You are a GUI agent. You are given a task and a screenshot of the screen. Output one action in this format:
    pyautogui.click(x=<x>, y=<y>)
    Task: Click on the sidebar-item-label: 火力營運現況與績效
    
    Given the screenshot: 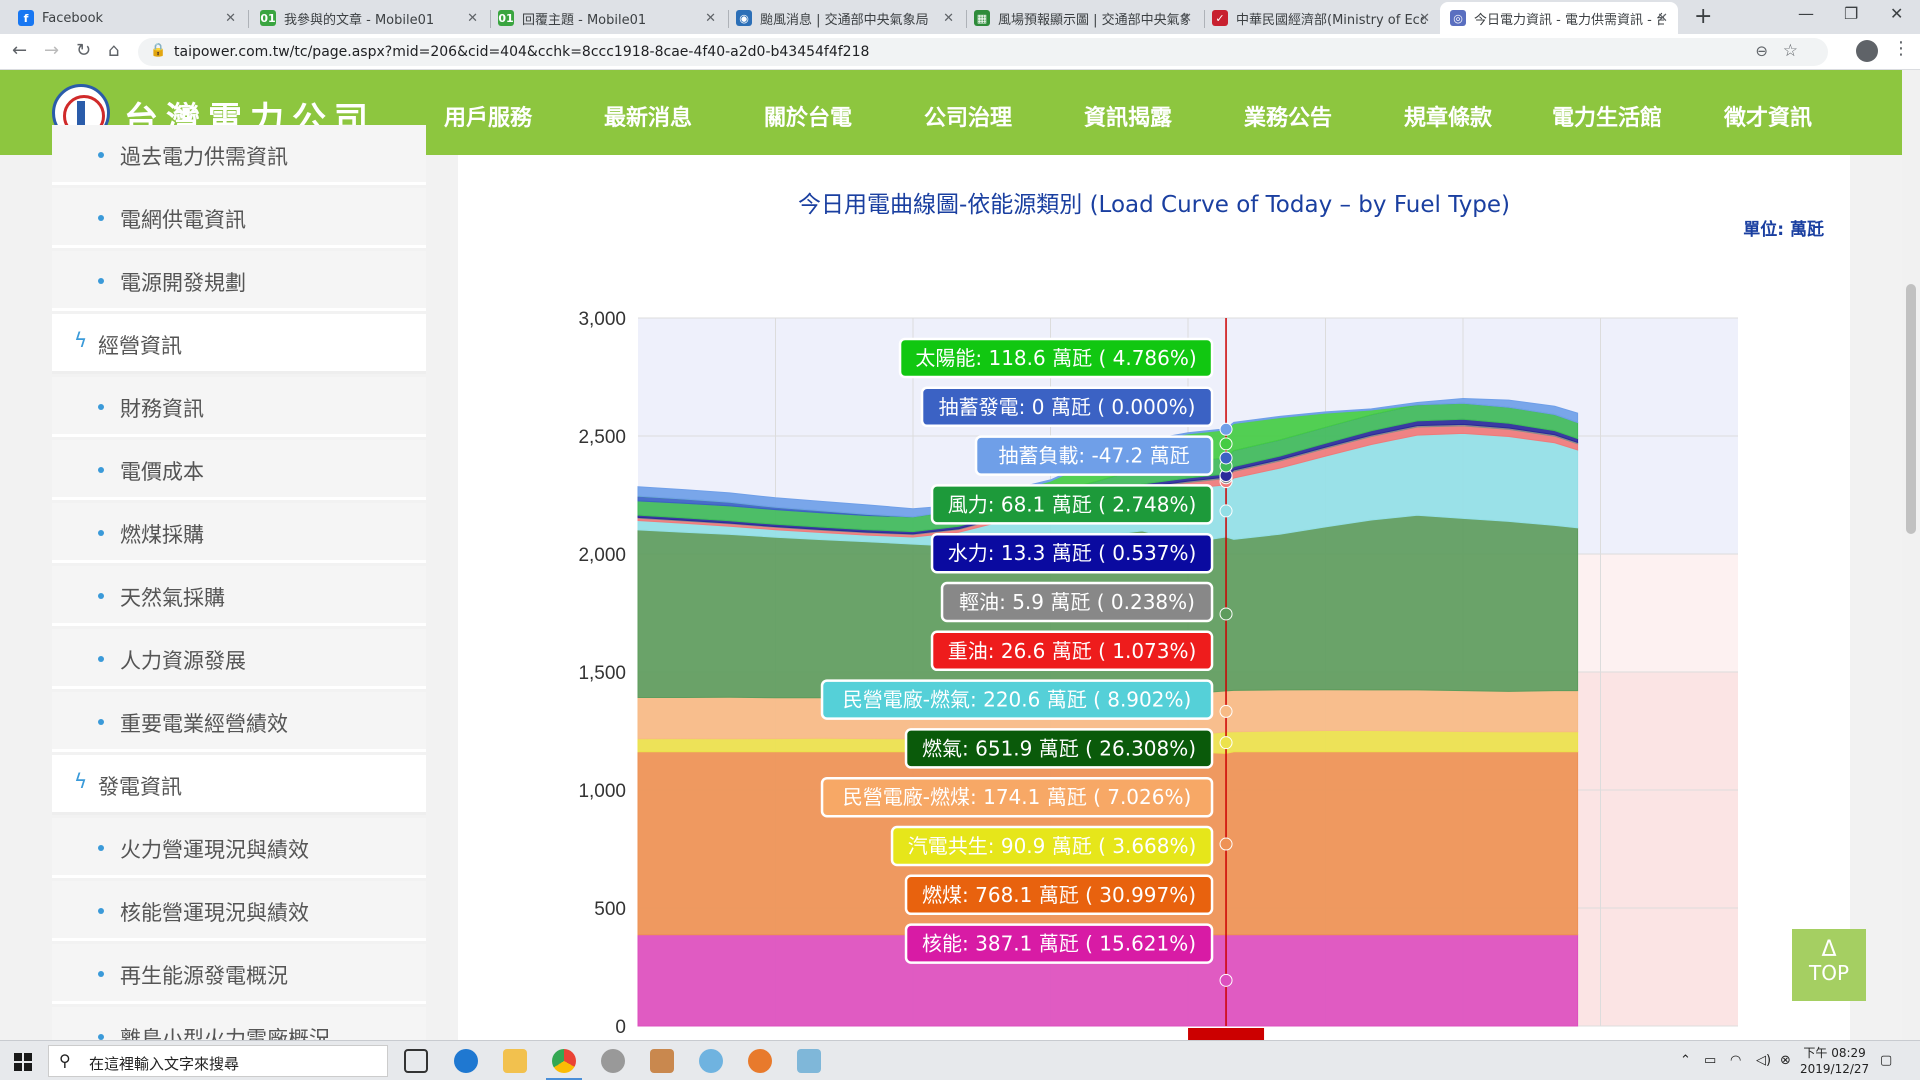 What is the action you would take?
    pyautogui.click(x=214, y=850)
    